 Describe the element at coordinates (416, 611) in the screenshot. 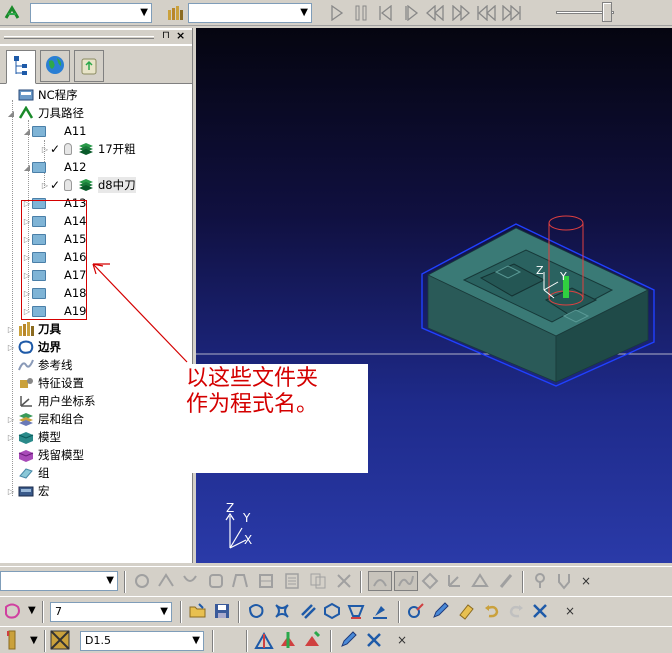

I see `edit-pencil-icon` at that location.